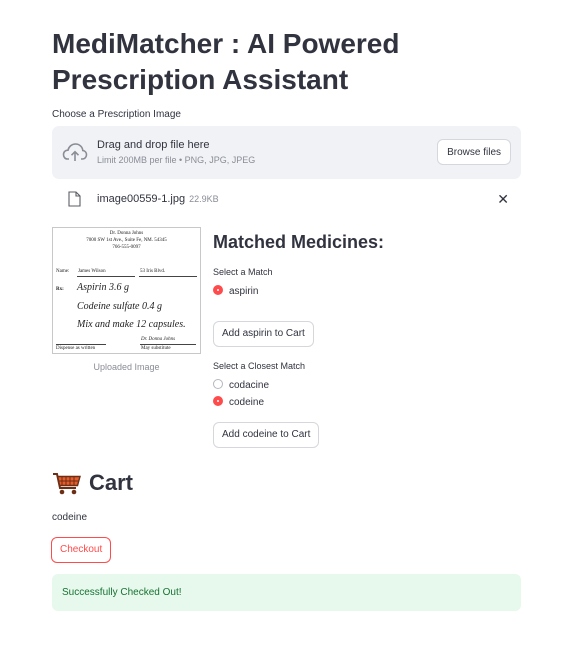  Describe the element at coordinates (156, 348) in the screenshot. I see `rx-substitute-label: May substitute` at that location.